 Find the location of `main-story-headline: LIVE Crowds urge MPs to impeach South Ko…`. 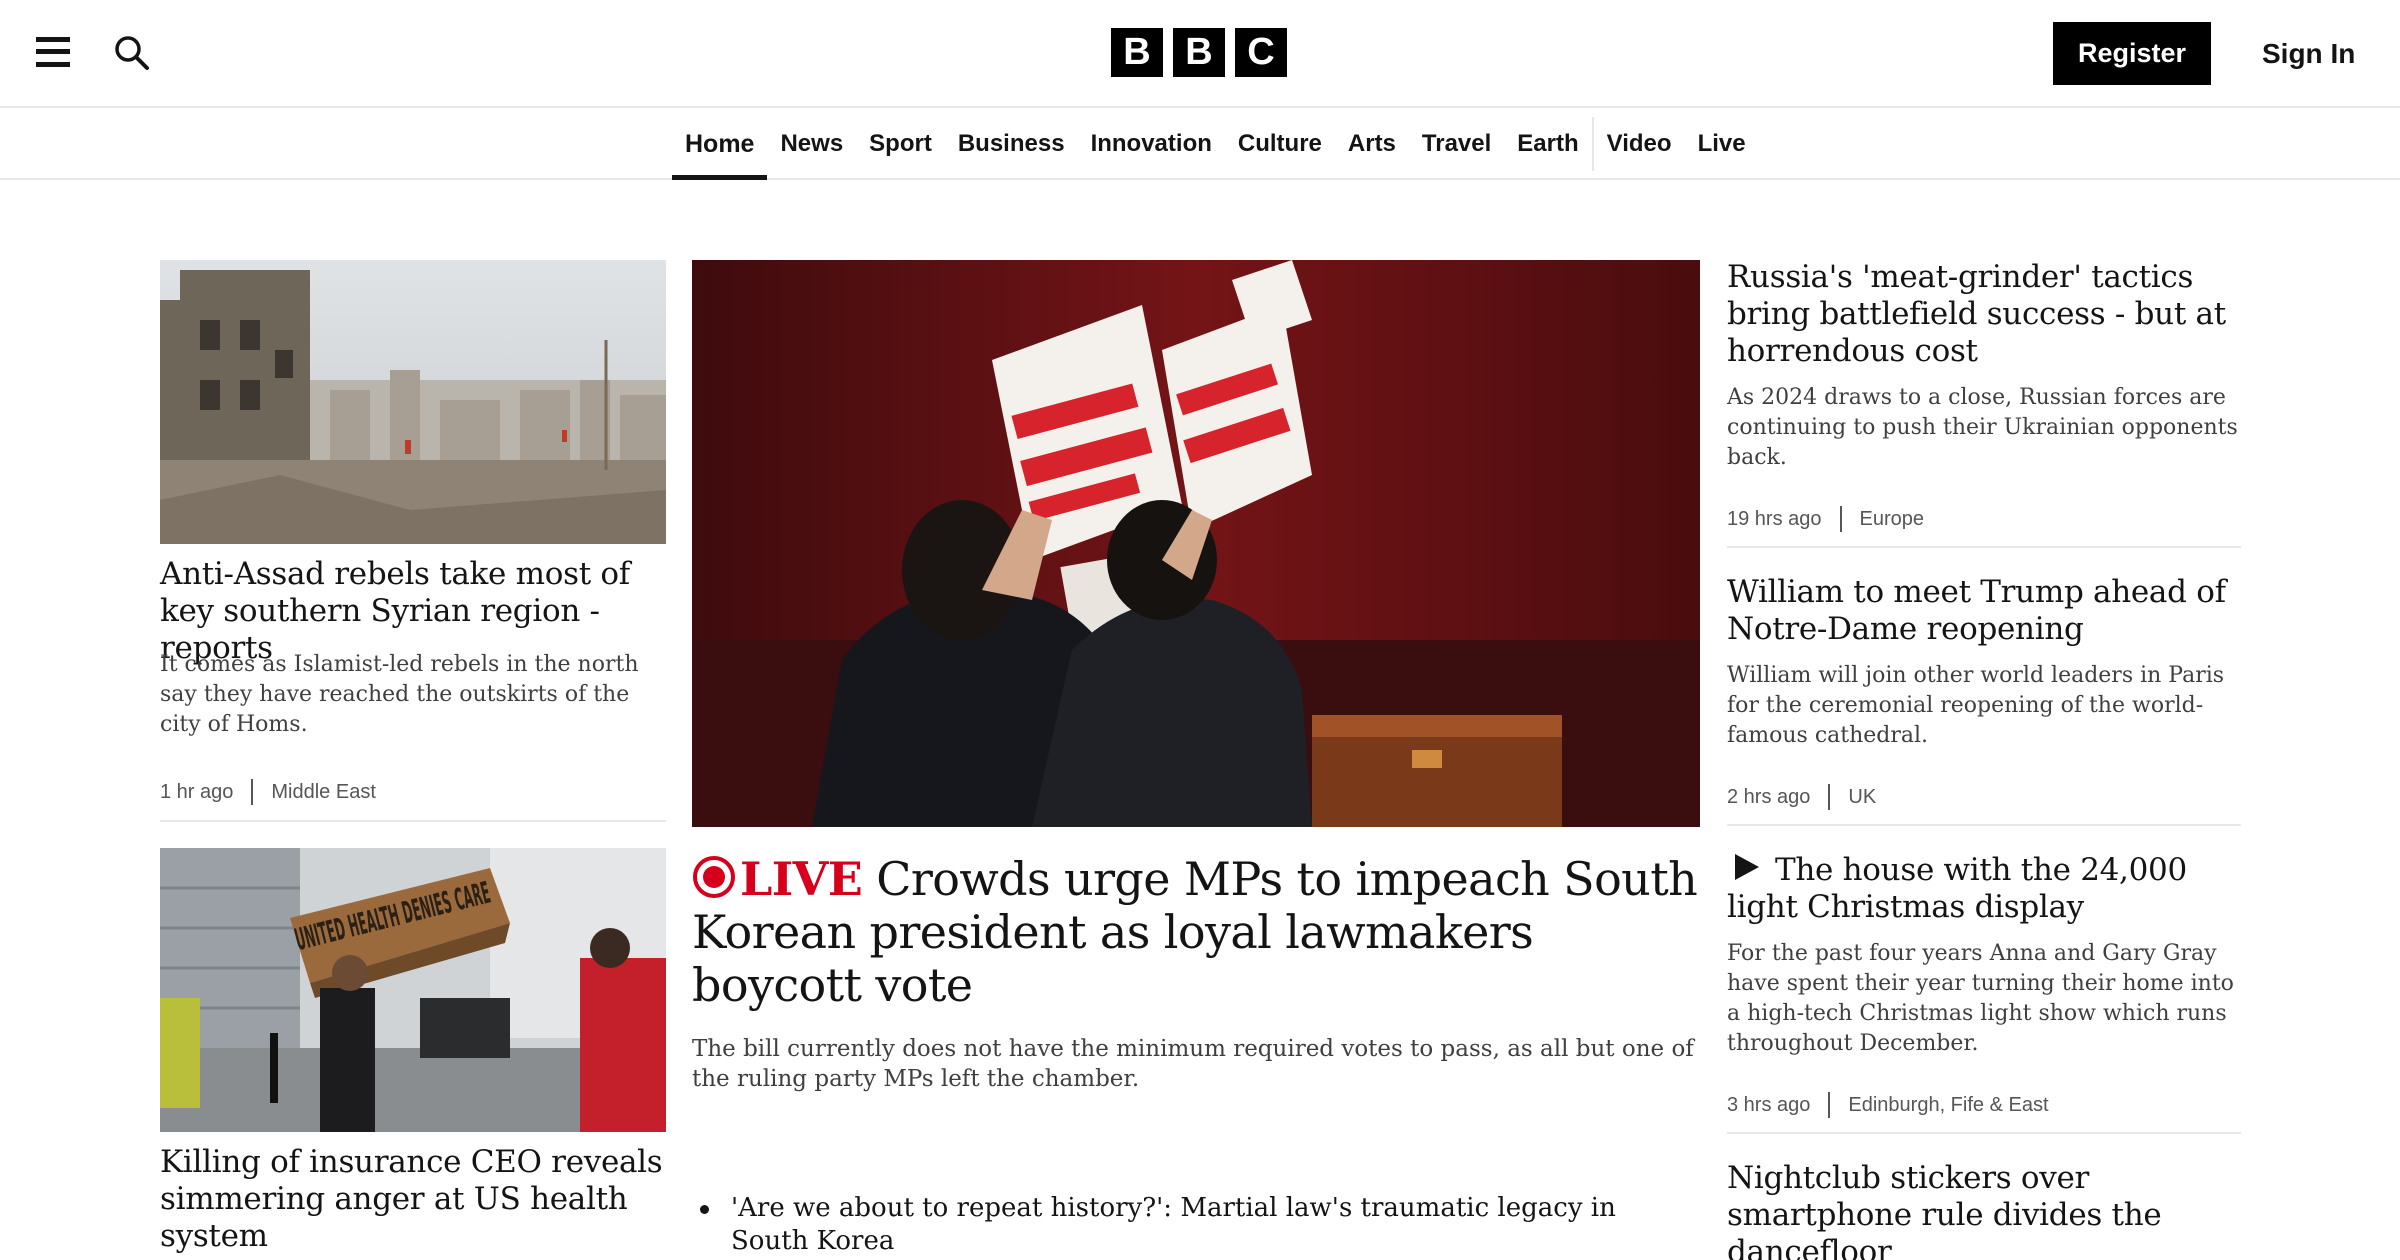

main-story-headline: LIVE Crowds urge MPs to impeach South Ko… is located at coordinates (1197, 932).